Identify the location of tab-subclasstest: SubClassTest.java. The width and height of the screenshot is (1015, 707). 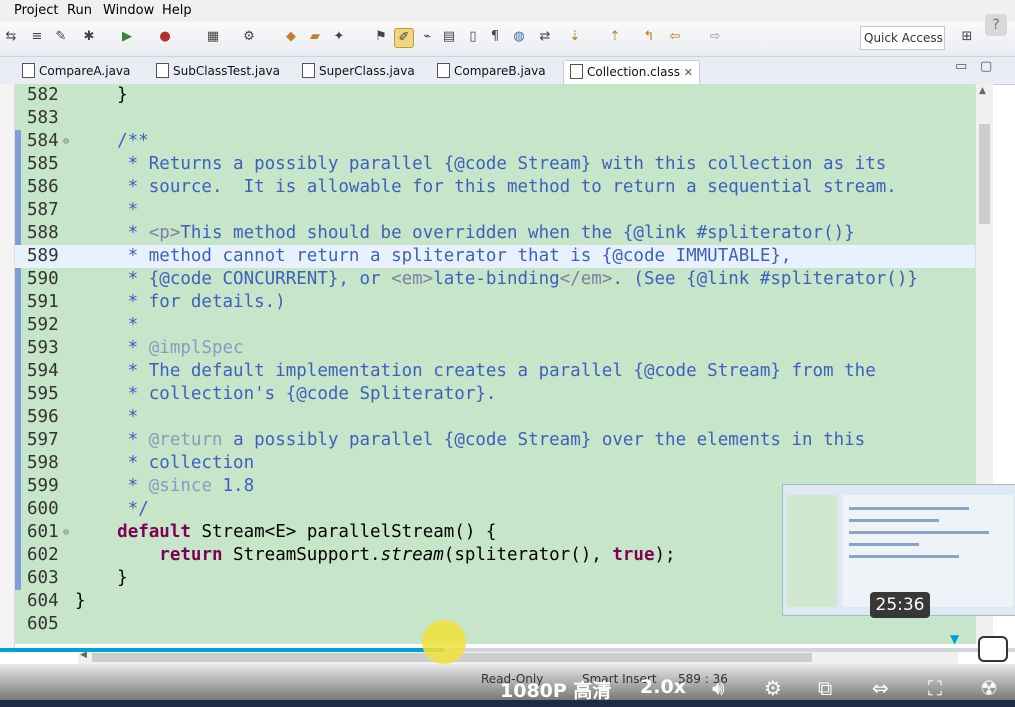
(218, 72).